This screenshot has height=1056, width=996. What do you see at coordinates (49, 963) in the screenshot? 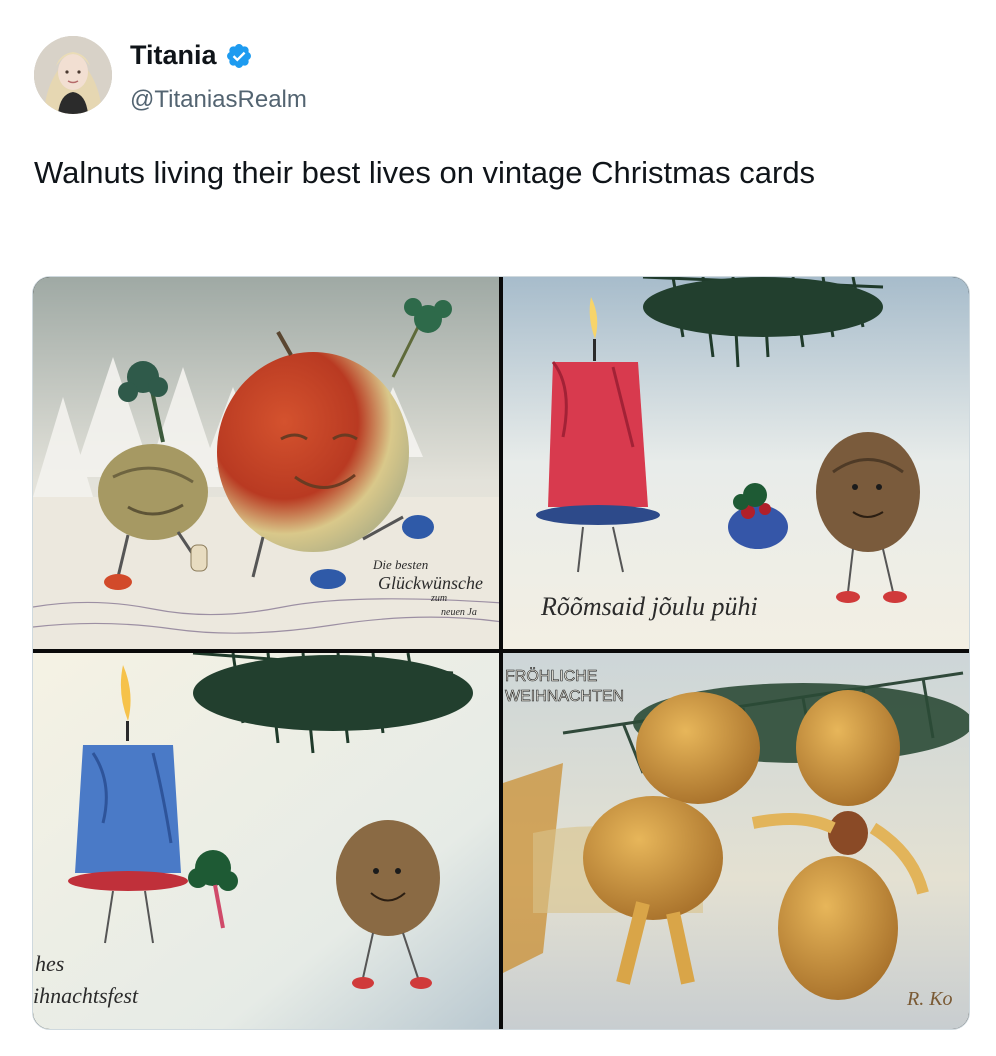
I see `greeting-line-1: hes` at bounding box center [49, 963].